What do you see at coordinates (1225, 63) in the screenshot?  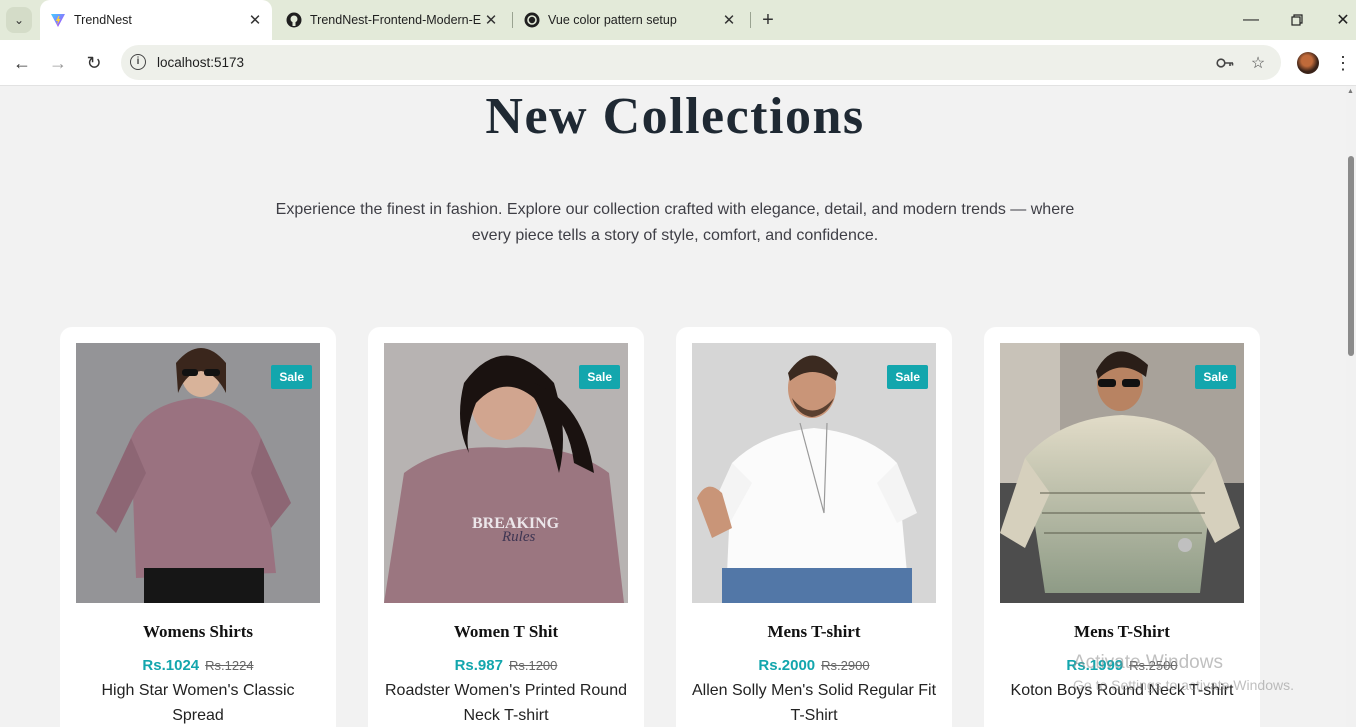 I see `key-icon` at bounding box center [1225, 63].